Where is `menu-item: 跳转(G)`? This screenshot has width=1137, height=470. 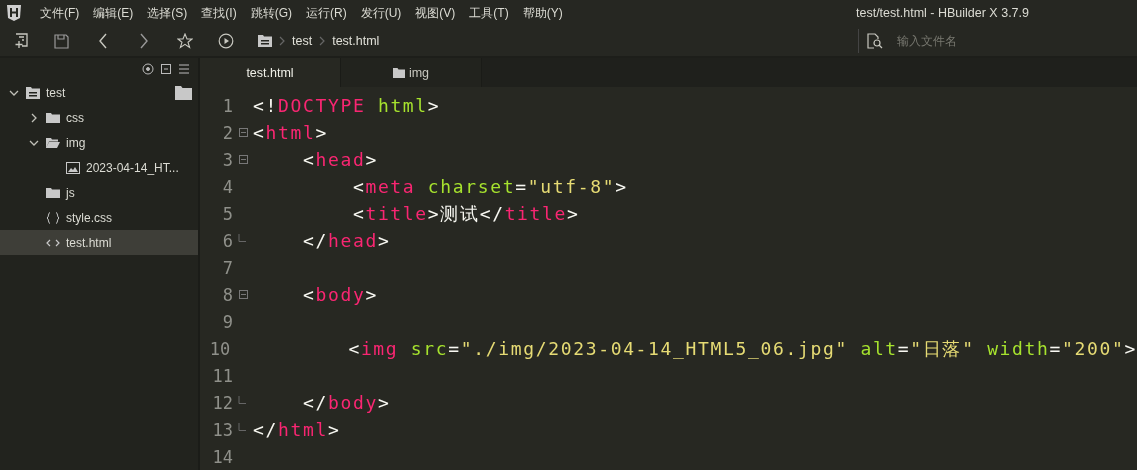
menu-item: 跳转(G) is located at coordinates (271, 13).